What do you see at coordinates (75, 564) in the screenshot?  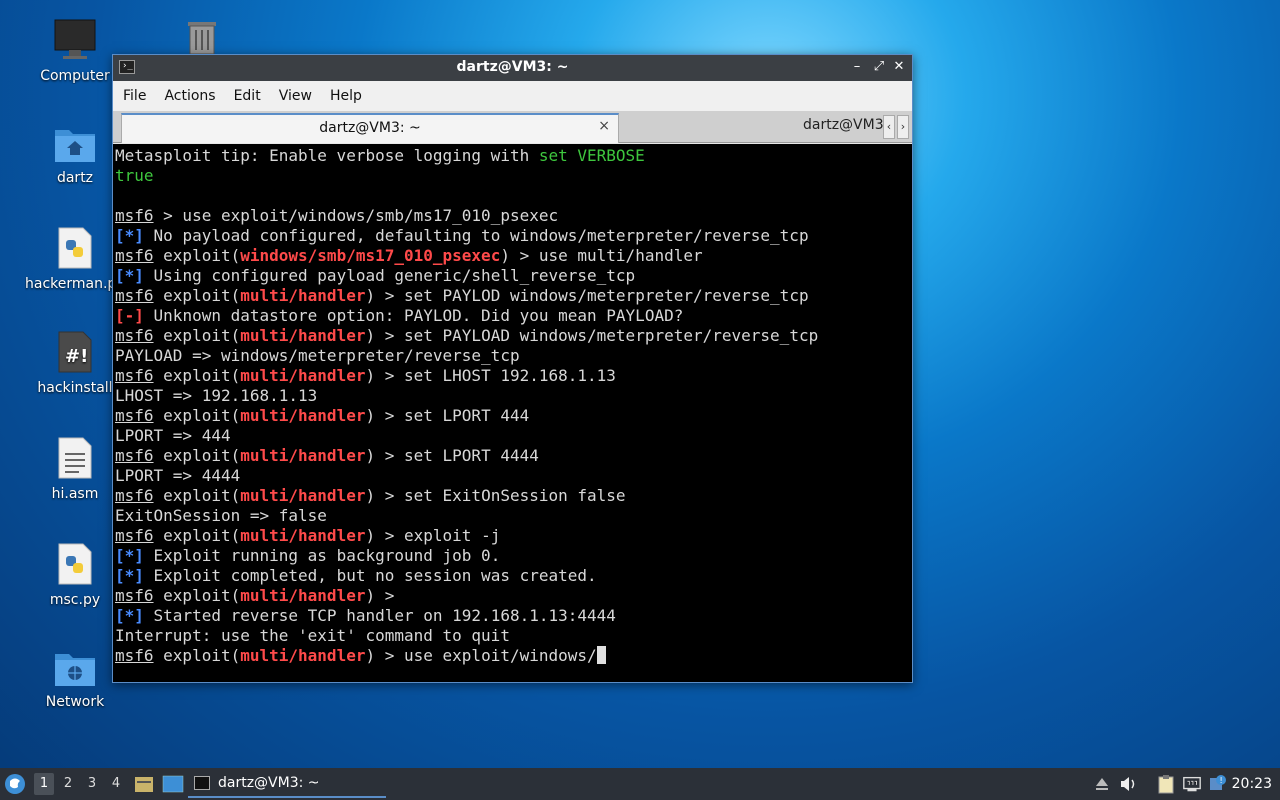 I see `python-file-icon` at bounding box center [75, 564].